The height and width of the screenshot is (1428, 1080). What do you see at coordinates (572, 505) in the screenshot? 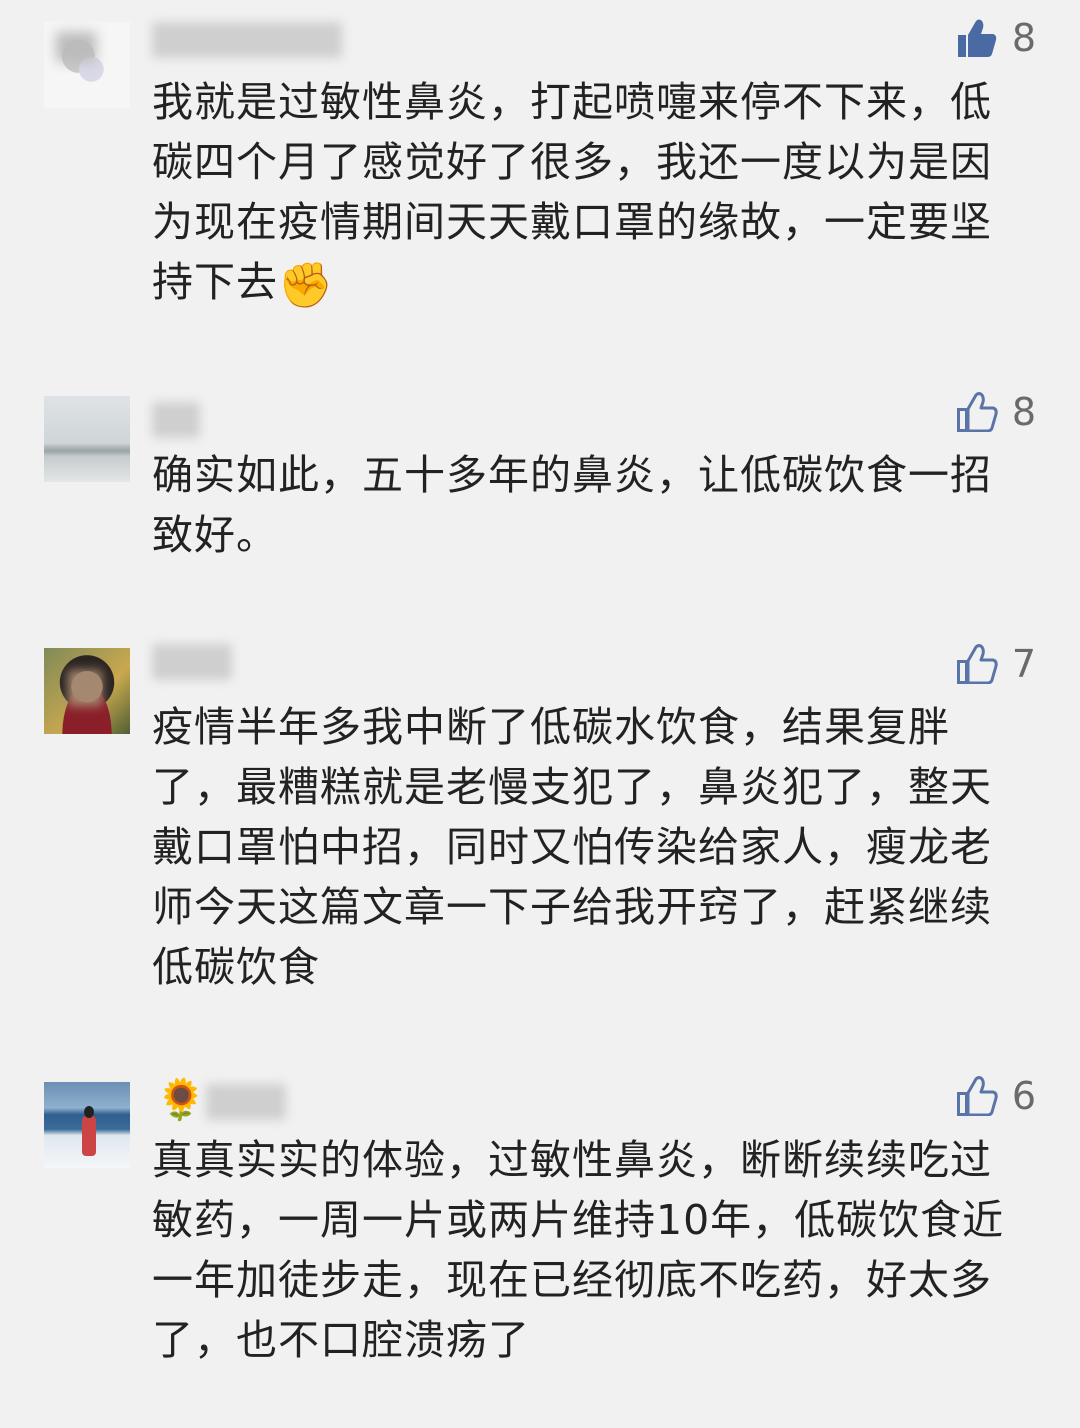
I see `comment-text: 确实如此，五十多年的鼻炎，让低碳饮食一招致好。` at bounding box center [572, 505].